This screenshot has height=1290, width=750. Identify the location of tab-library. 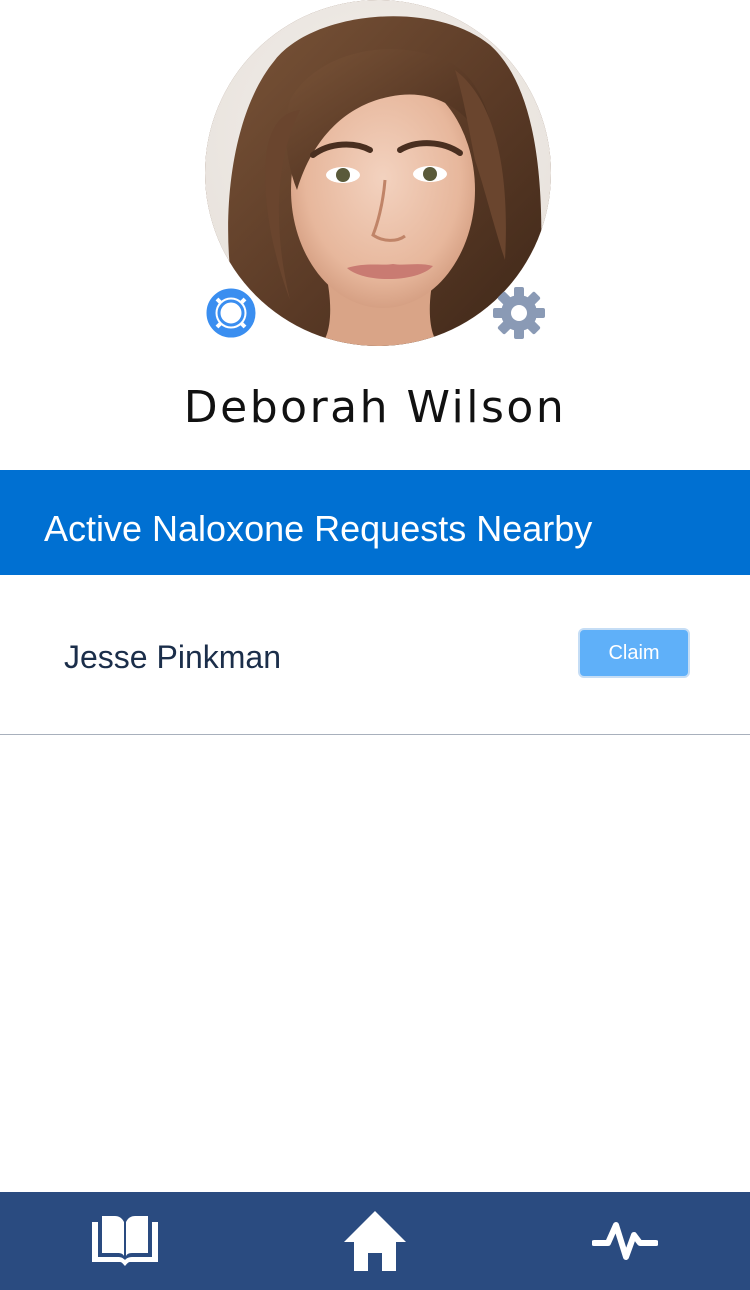
(125, 1241).